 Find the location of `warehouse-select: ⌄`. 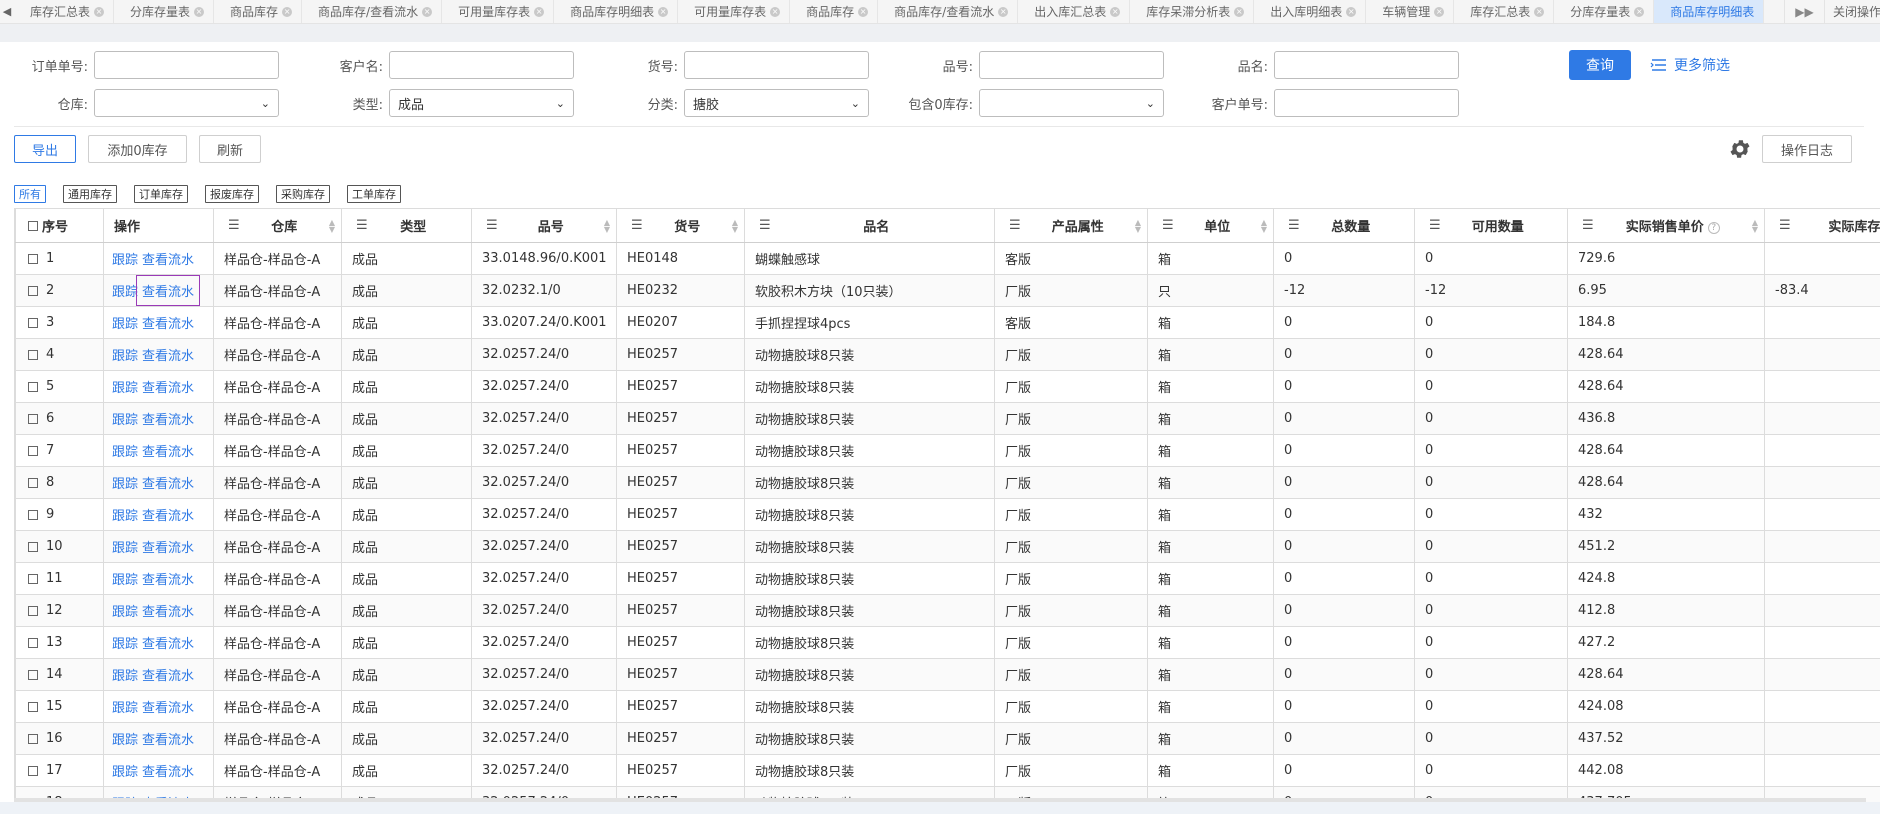

warehouse-select: ⌄ is located at coordinates (186, 103).